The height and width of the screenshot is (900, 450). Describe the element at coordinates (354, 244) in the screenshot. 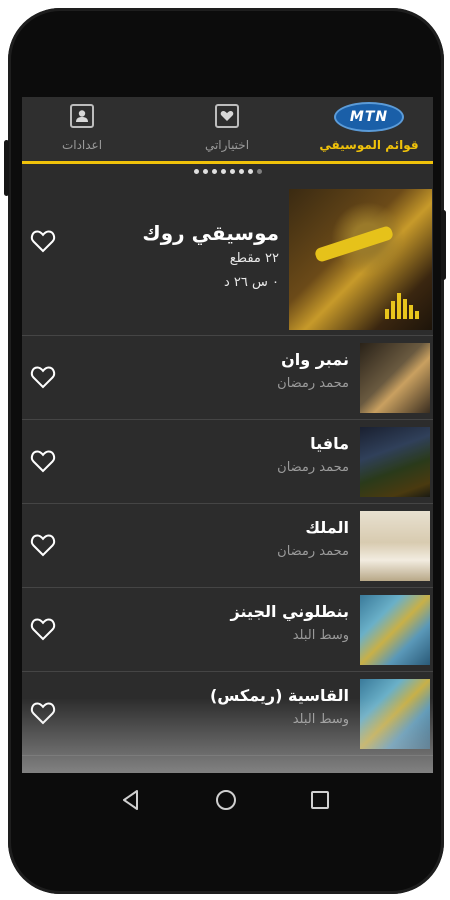

I see `guitar-shape` at that location.